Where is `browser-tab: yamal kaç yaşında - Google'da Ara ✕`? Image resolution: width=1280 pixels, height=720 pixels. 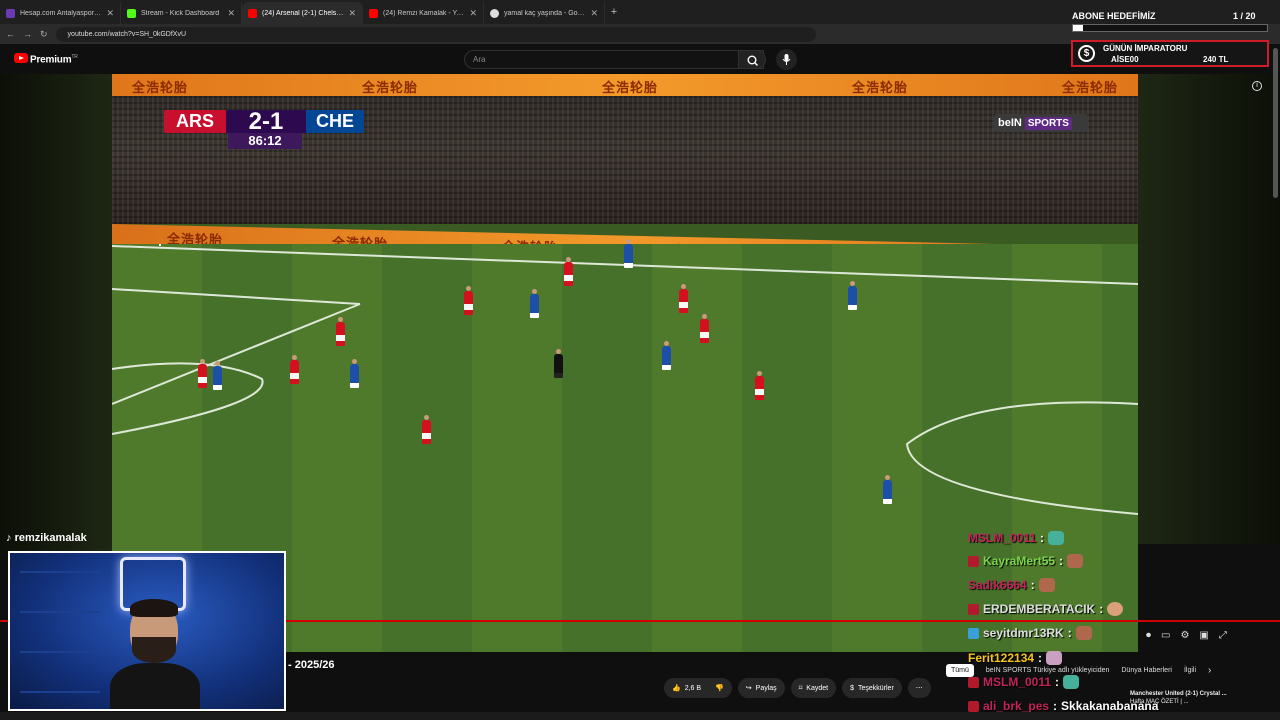 browser-tab: yamal kaç yaşında - Google'da Ara ✕ is located at coordinates (544, 13).